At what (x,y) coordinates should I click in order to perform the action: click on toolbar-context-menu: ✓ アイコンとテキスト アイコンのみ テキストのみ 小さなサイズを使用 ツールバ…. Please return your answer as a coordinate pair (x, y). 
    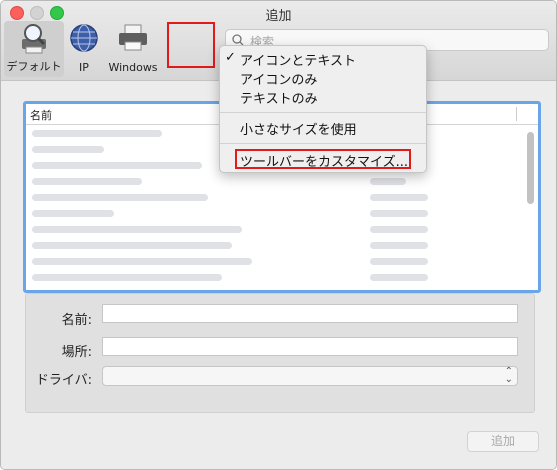
    Looking at the image, I should click on (323, 109).